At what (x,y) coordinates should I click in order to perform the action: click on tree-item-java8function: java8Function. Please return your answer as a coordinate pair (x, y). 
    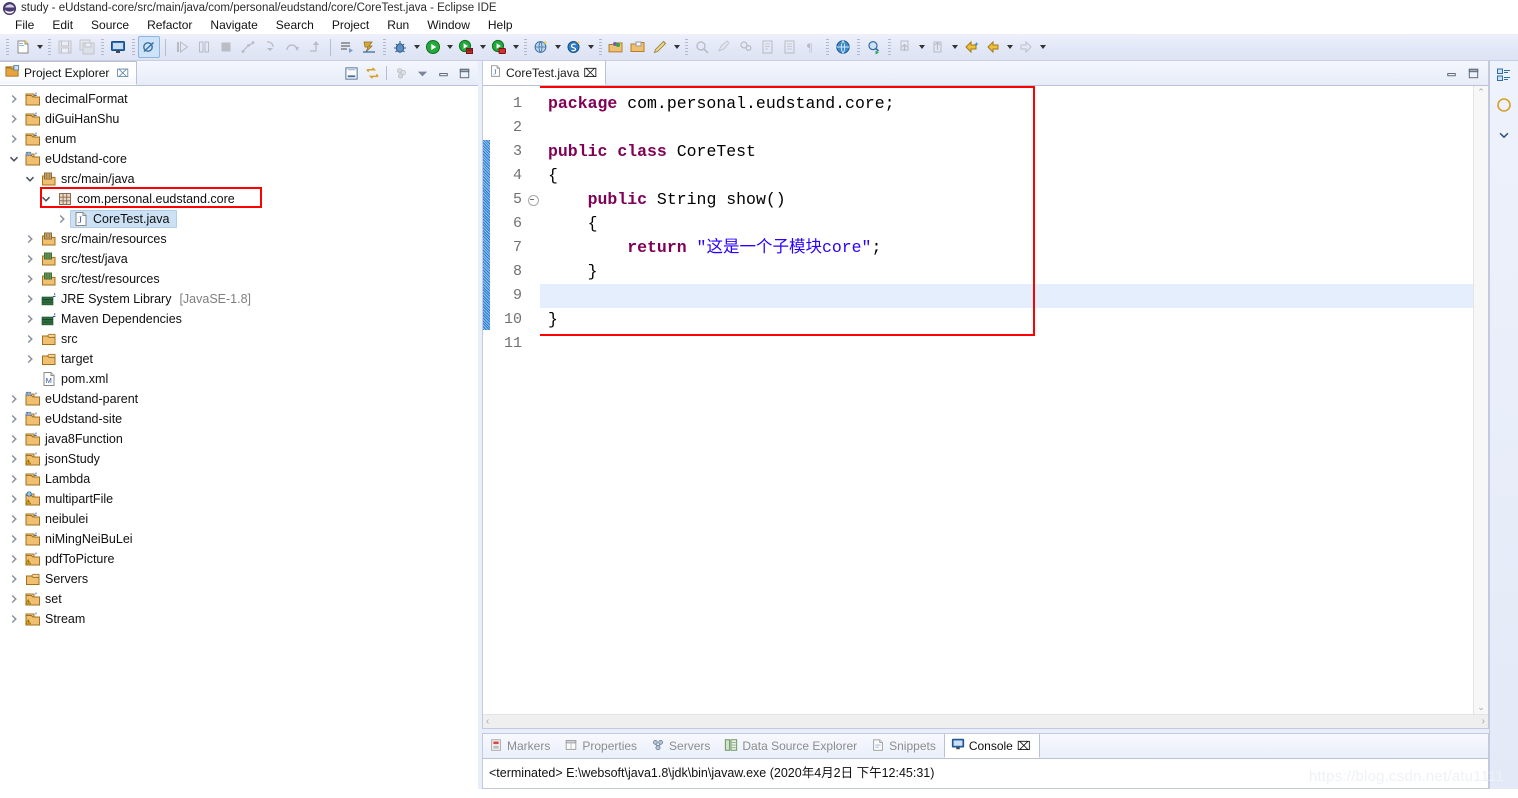
    Looking at the image, I should click on (239, 439).